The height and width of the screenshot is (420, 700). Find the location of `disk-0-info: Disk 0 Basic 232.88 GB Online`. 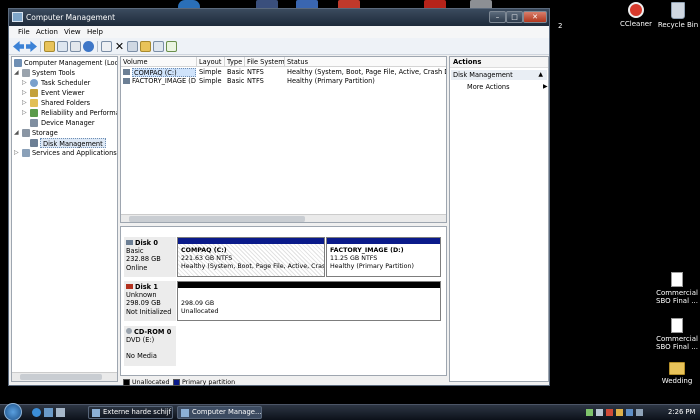

disk-0-info: Disk 0 Basic 232.88 GB Online is located at coordinates (150, 257).